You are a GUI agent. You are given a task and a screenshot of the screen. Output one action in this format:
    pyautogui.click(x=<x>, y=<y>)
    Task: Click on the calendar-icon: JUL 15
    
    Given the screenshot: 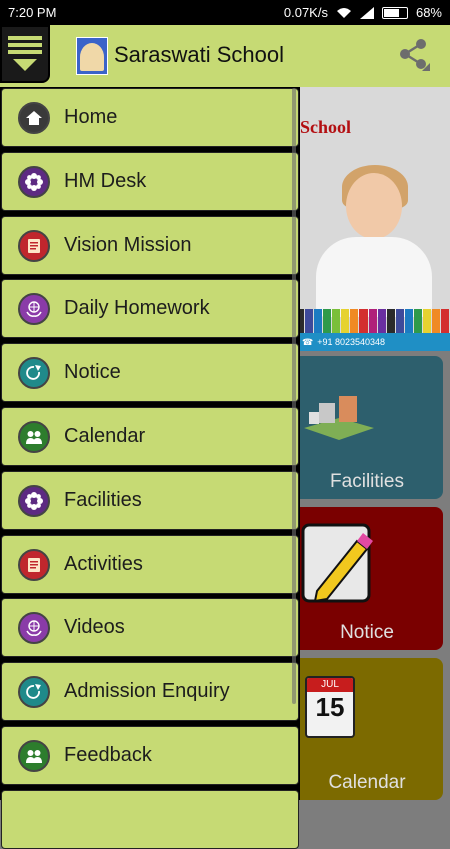 What is the action you would take?
    pyautogui.click(x=330, y=707)
    